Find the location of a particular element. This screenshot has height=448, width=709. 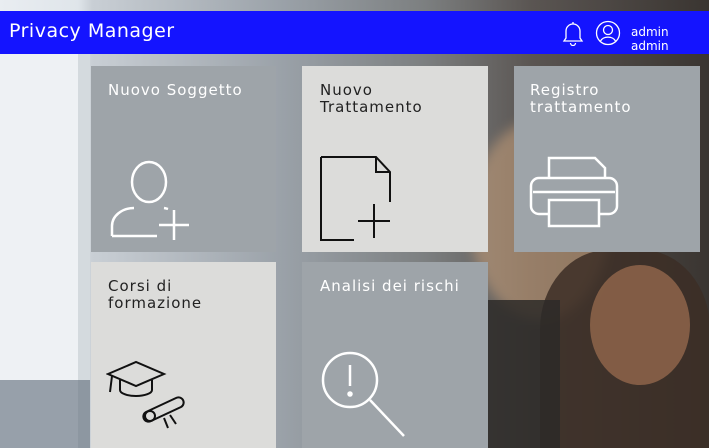

background-photo-person is located at coordinates (640, 325).